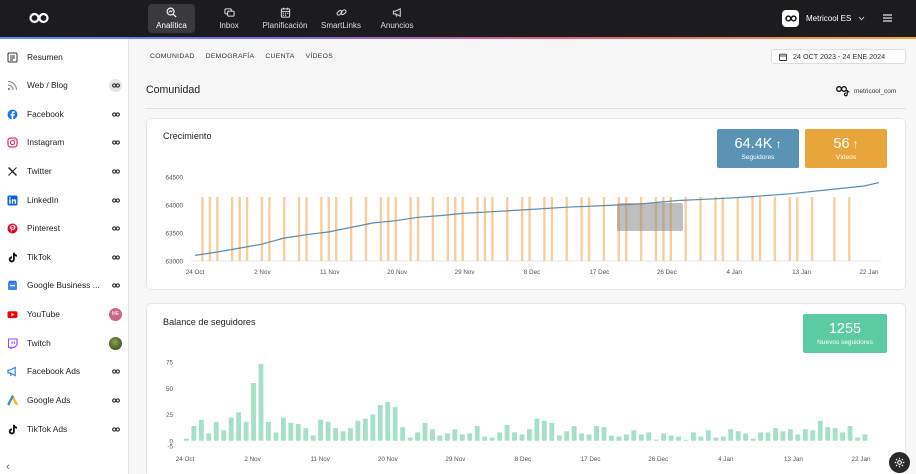 The height and width of the screenshot is (474, 916). What do you see at coordinates (396, 12) in the screenshot?
I see `megaphone-icon` at bounding box center [396, 12].